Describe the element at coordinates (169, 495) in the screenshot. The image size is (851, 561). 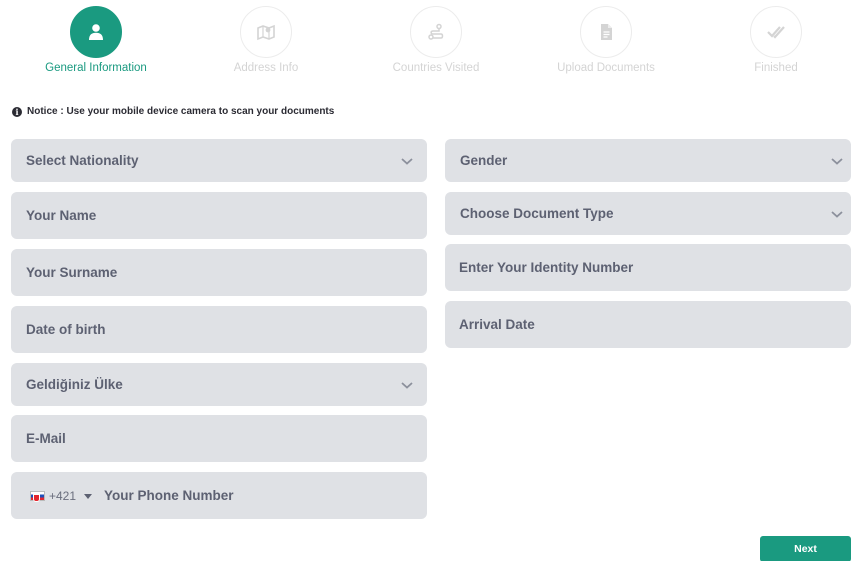
I see `phone-field-placeholder: Your Phone Number` at that location.